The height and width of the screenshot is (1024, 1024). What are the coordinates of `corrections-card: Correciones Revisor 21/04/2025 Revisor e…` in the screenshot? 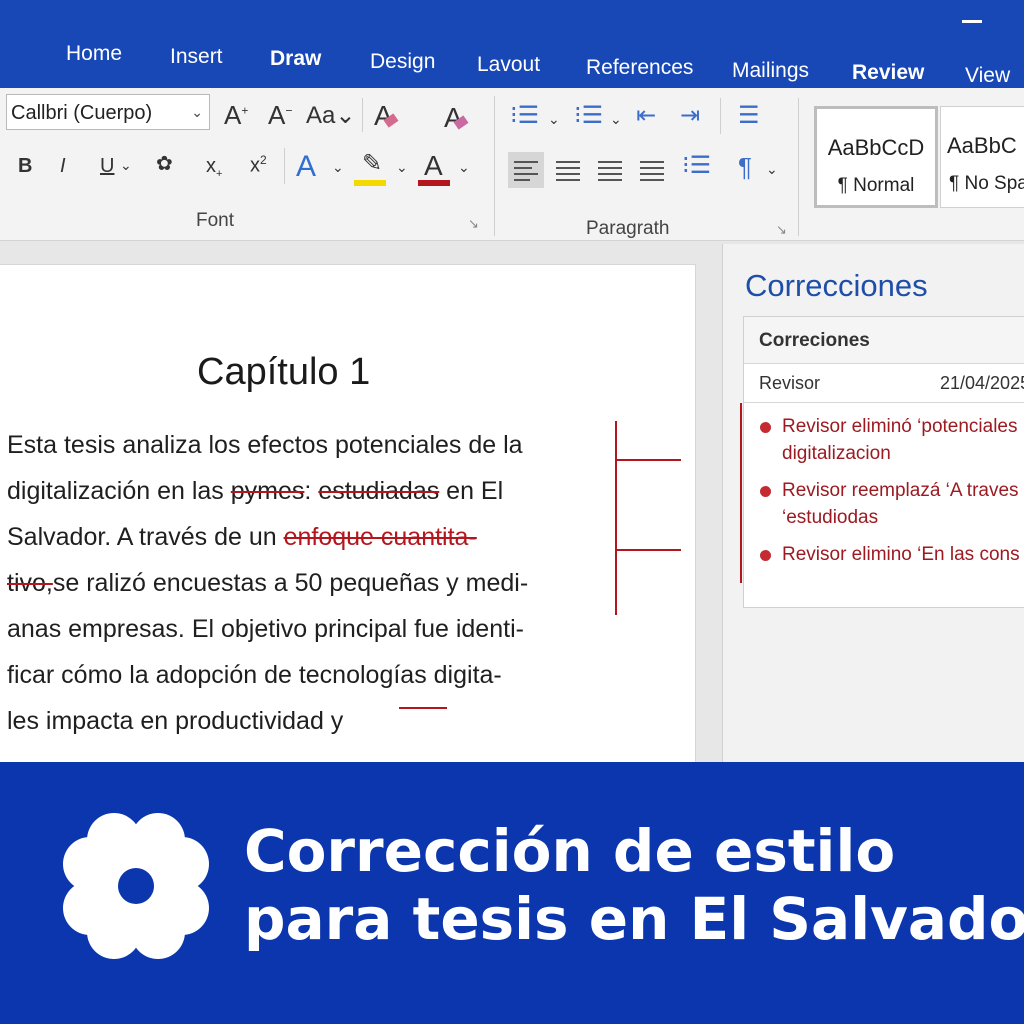 It's located at (882, 462).